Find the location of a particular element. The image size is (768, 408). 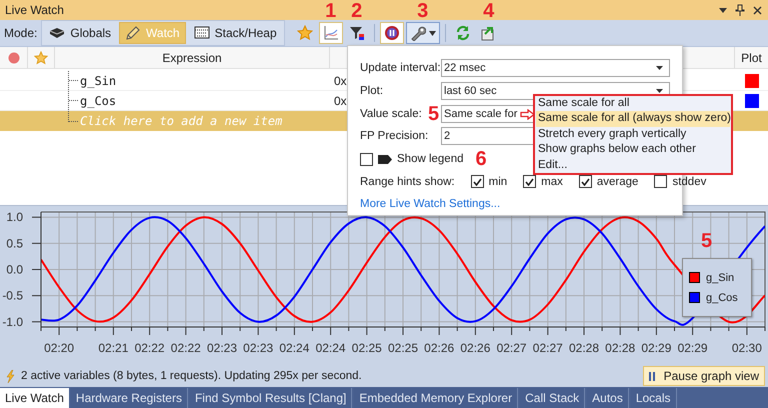

window-title: Live Watch is located at coordinates (34, 10).